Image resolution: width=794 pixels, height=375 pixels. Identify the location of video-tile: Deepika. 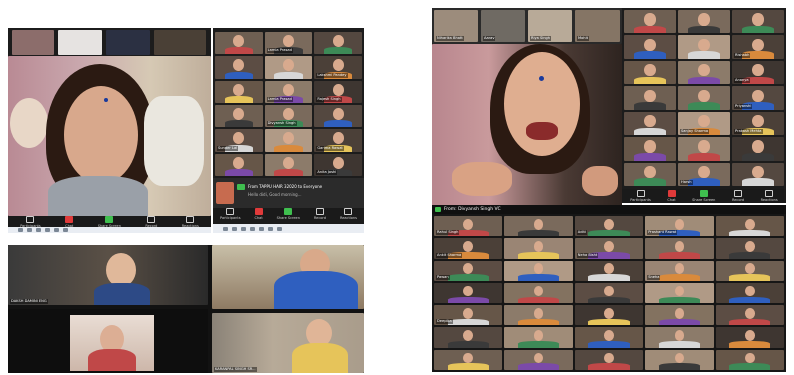
(468, 315).